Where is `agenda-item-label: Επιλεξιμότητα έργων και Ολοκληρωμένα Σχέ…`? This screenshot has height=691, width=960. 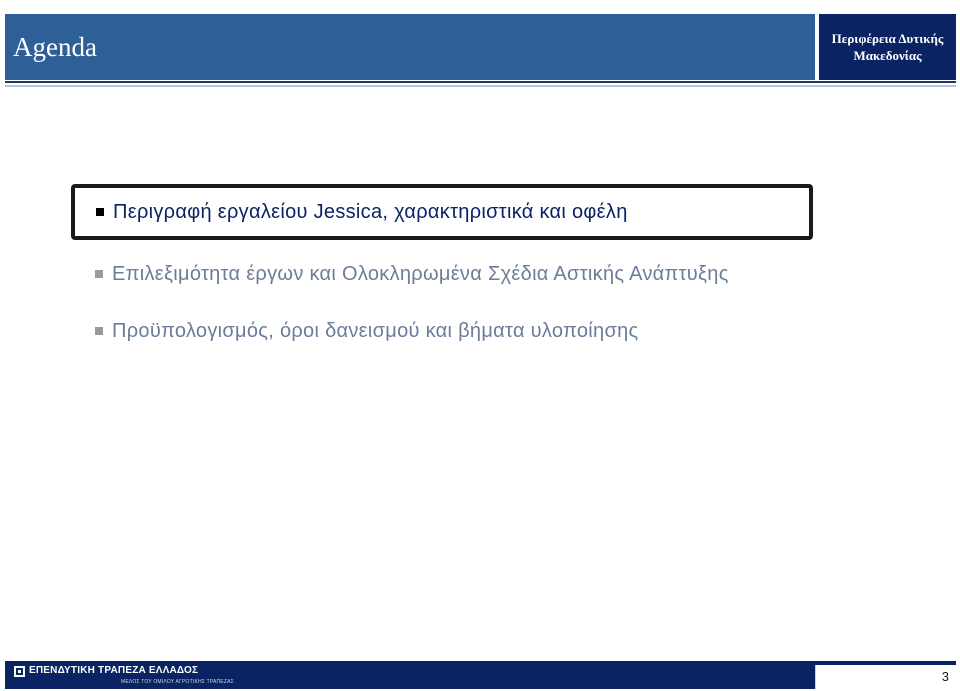
agenda-item-label: Επιλεξιμότητα έργων και Ολοκληρωμένα Σχέ… is located at coordinates (420, 273).